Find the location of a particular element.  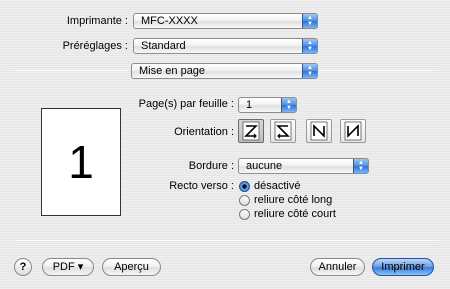

duplex-off-radio is located at coordinates (244, 186).